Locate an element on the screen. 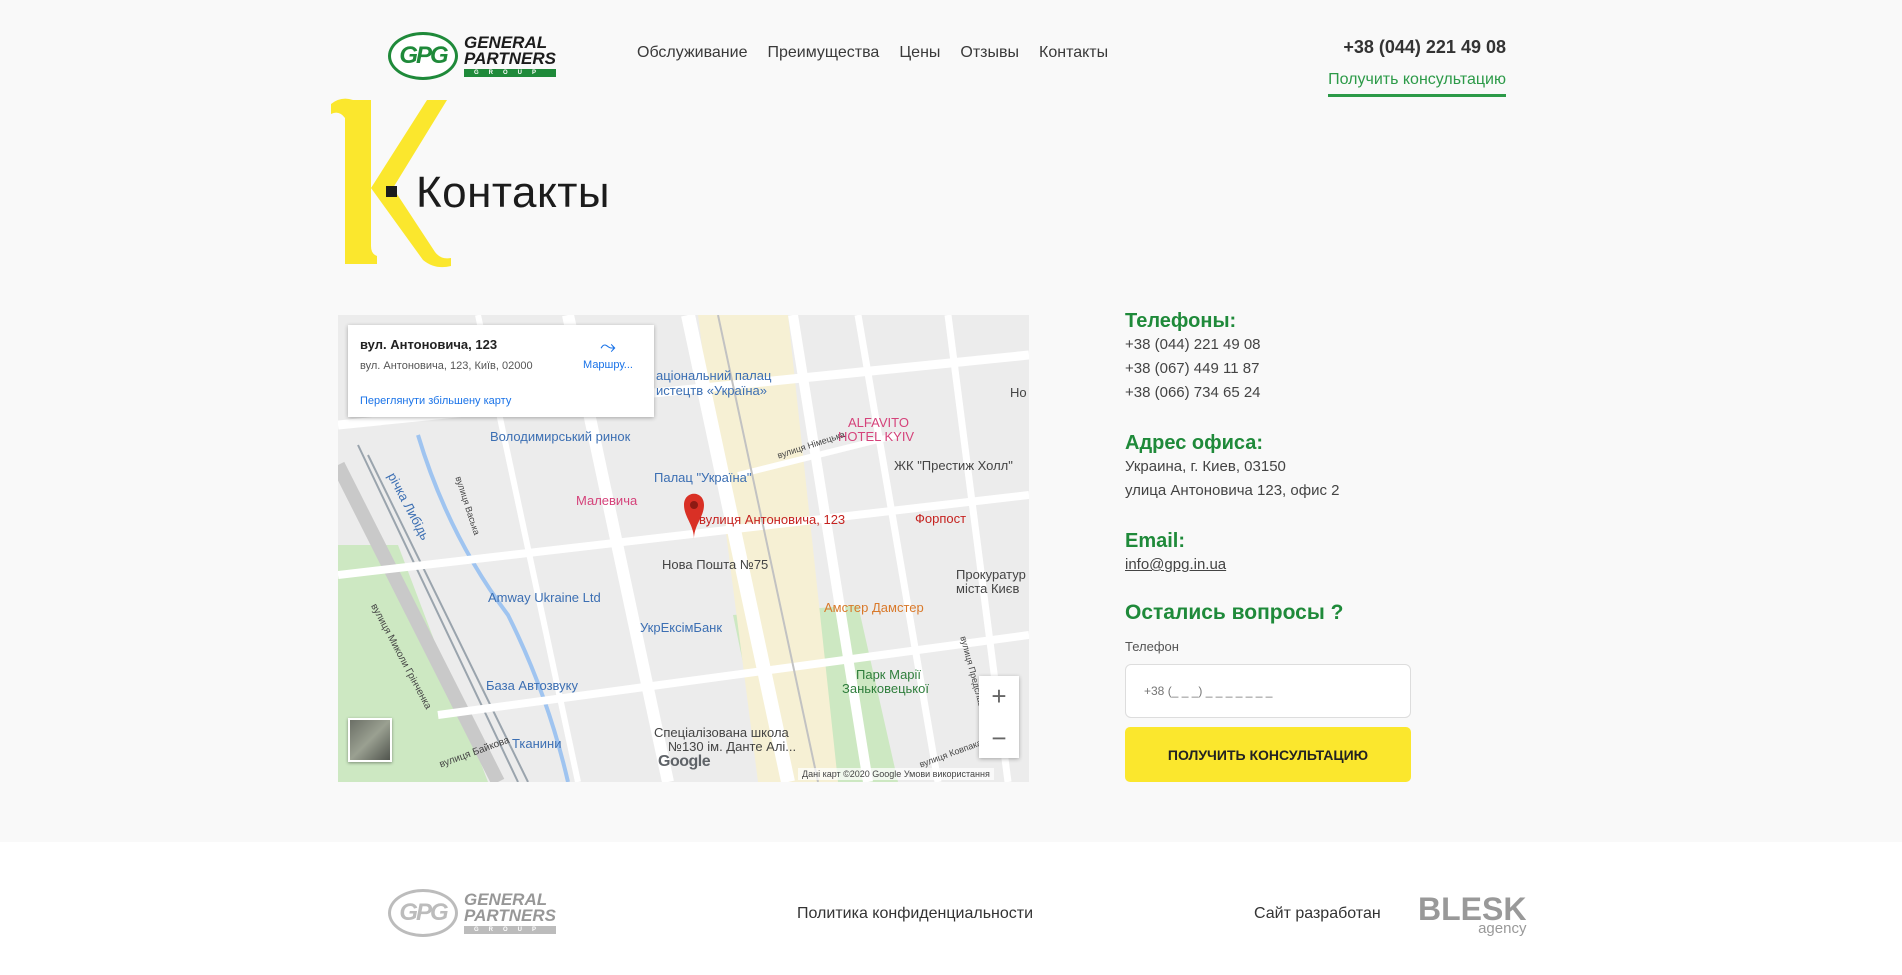 Image resolution: width=1902 pixels, height=975 pixels. map-poi: истецтв «Україна» is located at coordinates (712, 390).